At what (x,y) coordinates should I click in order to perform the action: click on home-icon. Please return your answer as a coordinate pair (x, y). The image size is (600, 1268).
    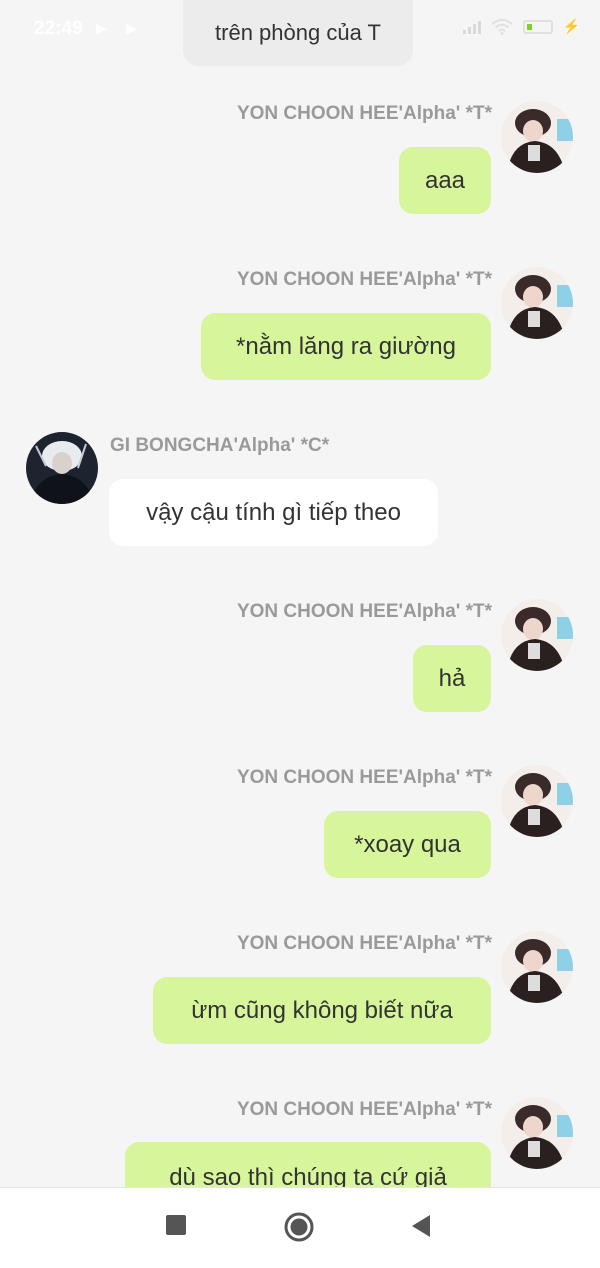
    Looking at the image, I should click on (299, 1227).